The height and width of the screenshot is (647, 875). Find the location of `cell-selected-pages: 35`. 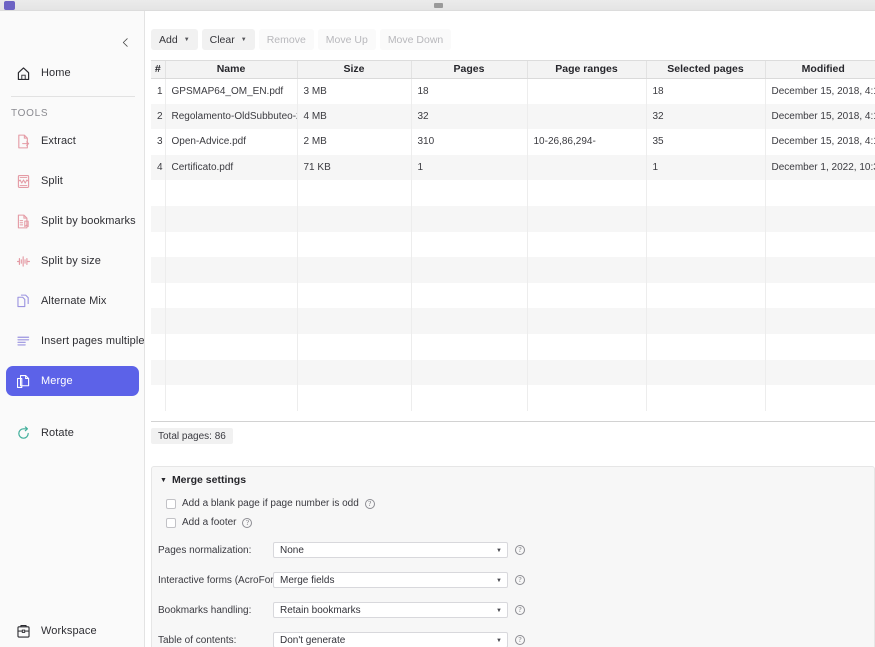

cell-selected-pages: 35 is located at coordinates (706, 142).